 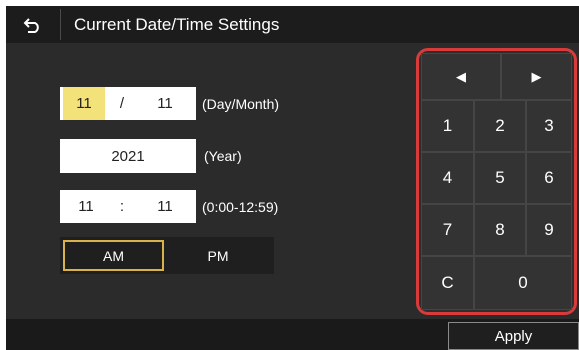 What do you see at coordinates (549, 126) in the screenshot?
I see `key-3: 3` at bounding box center [549, 126].